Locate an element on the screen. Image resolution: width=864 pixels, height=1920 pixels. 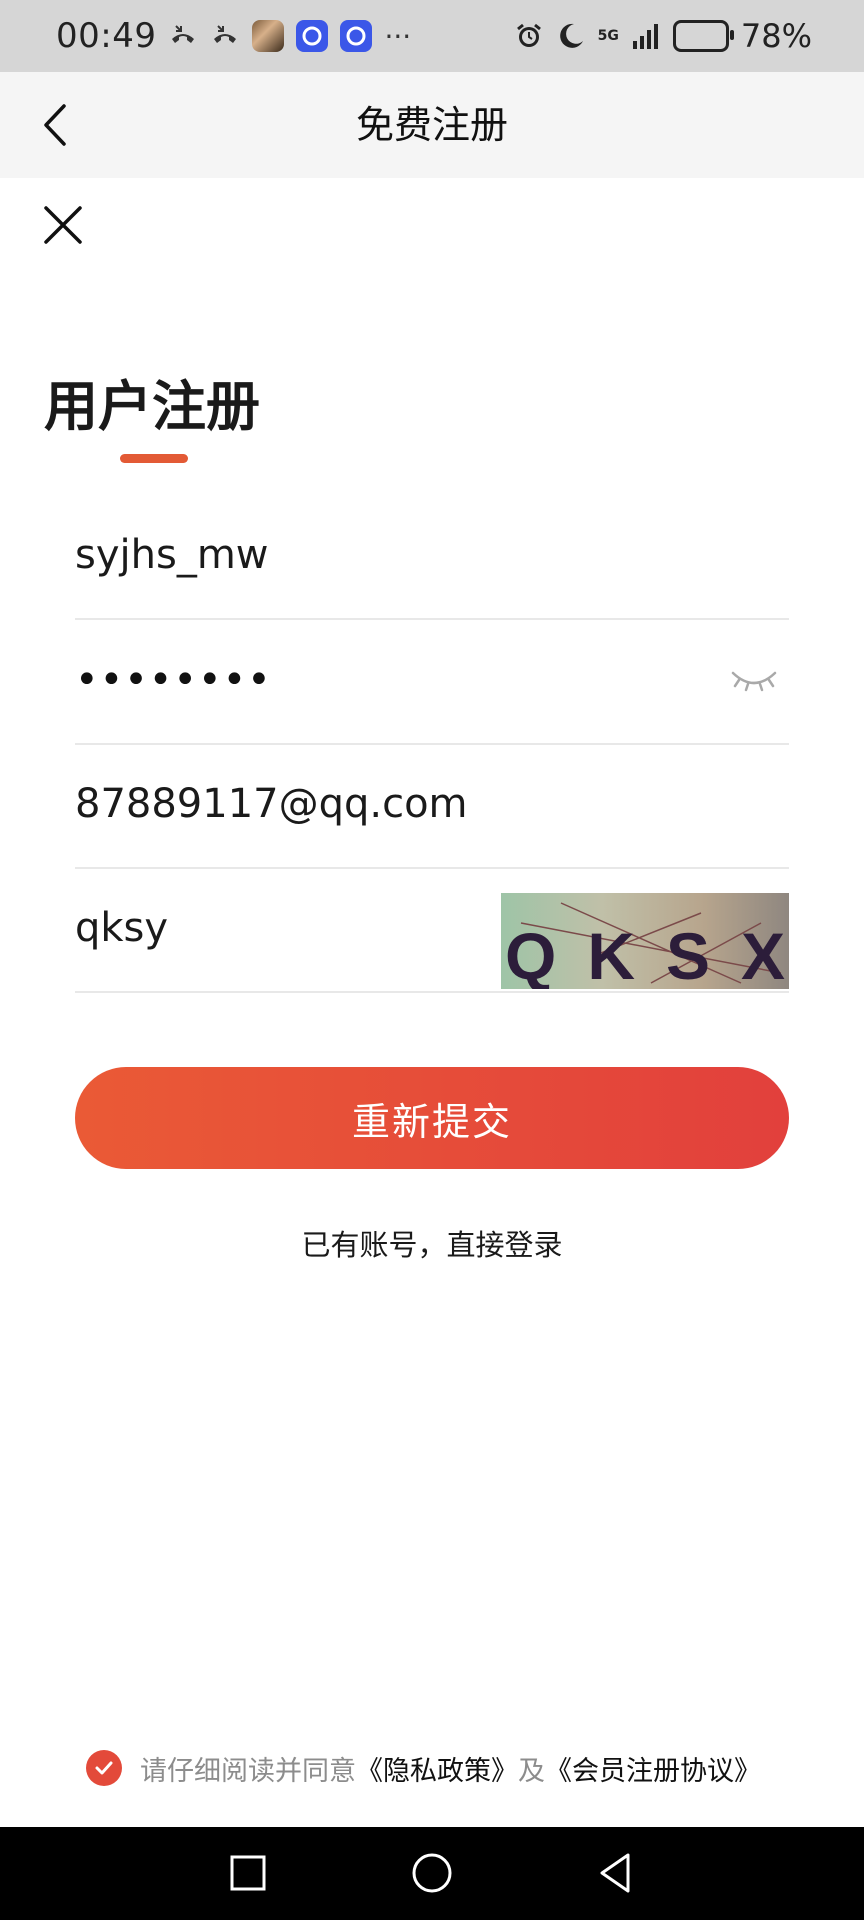
login-link: 已有账号，直接登录 is located at coordinates (432, 1243).